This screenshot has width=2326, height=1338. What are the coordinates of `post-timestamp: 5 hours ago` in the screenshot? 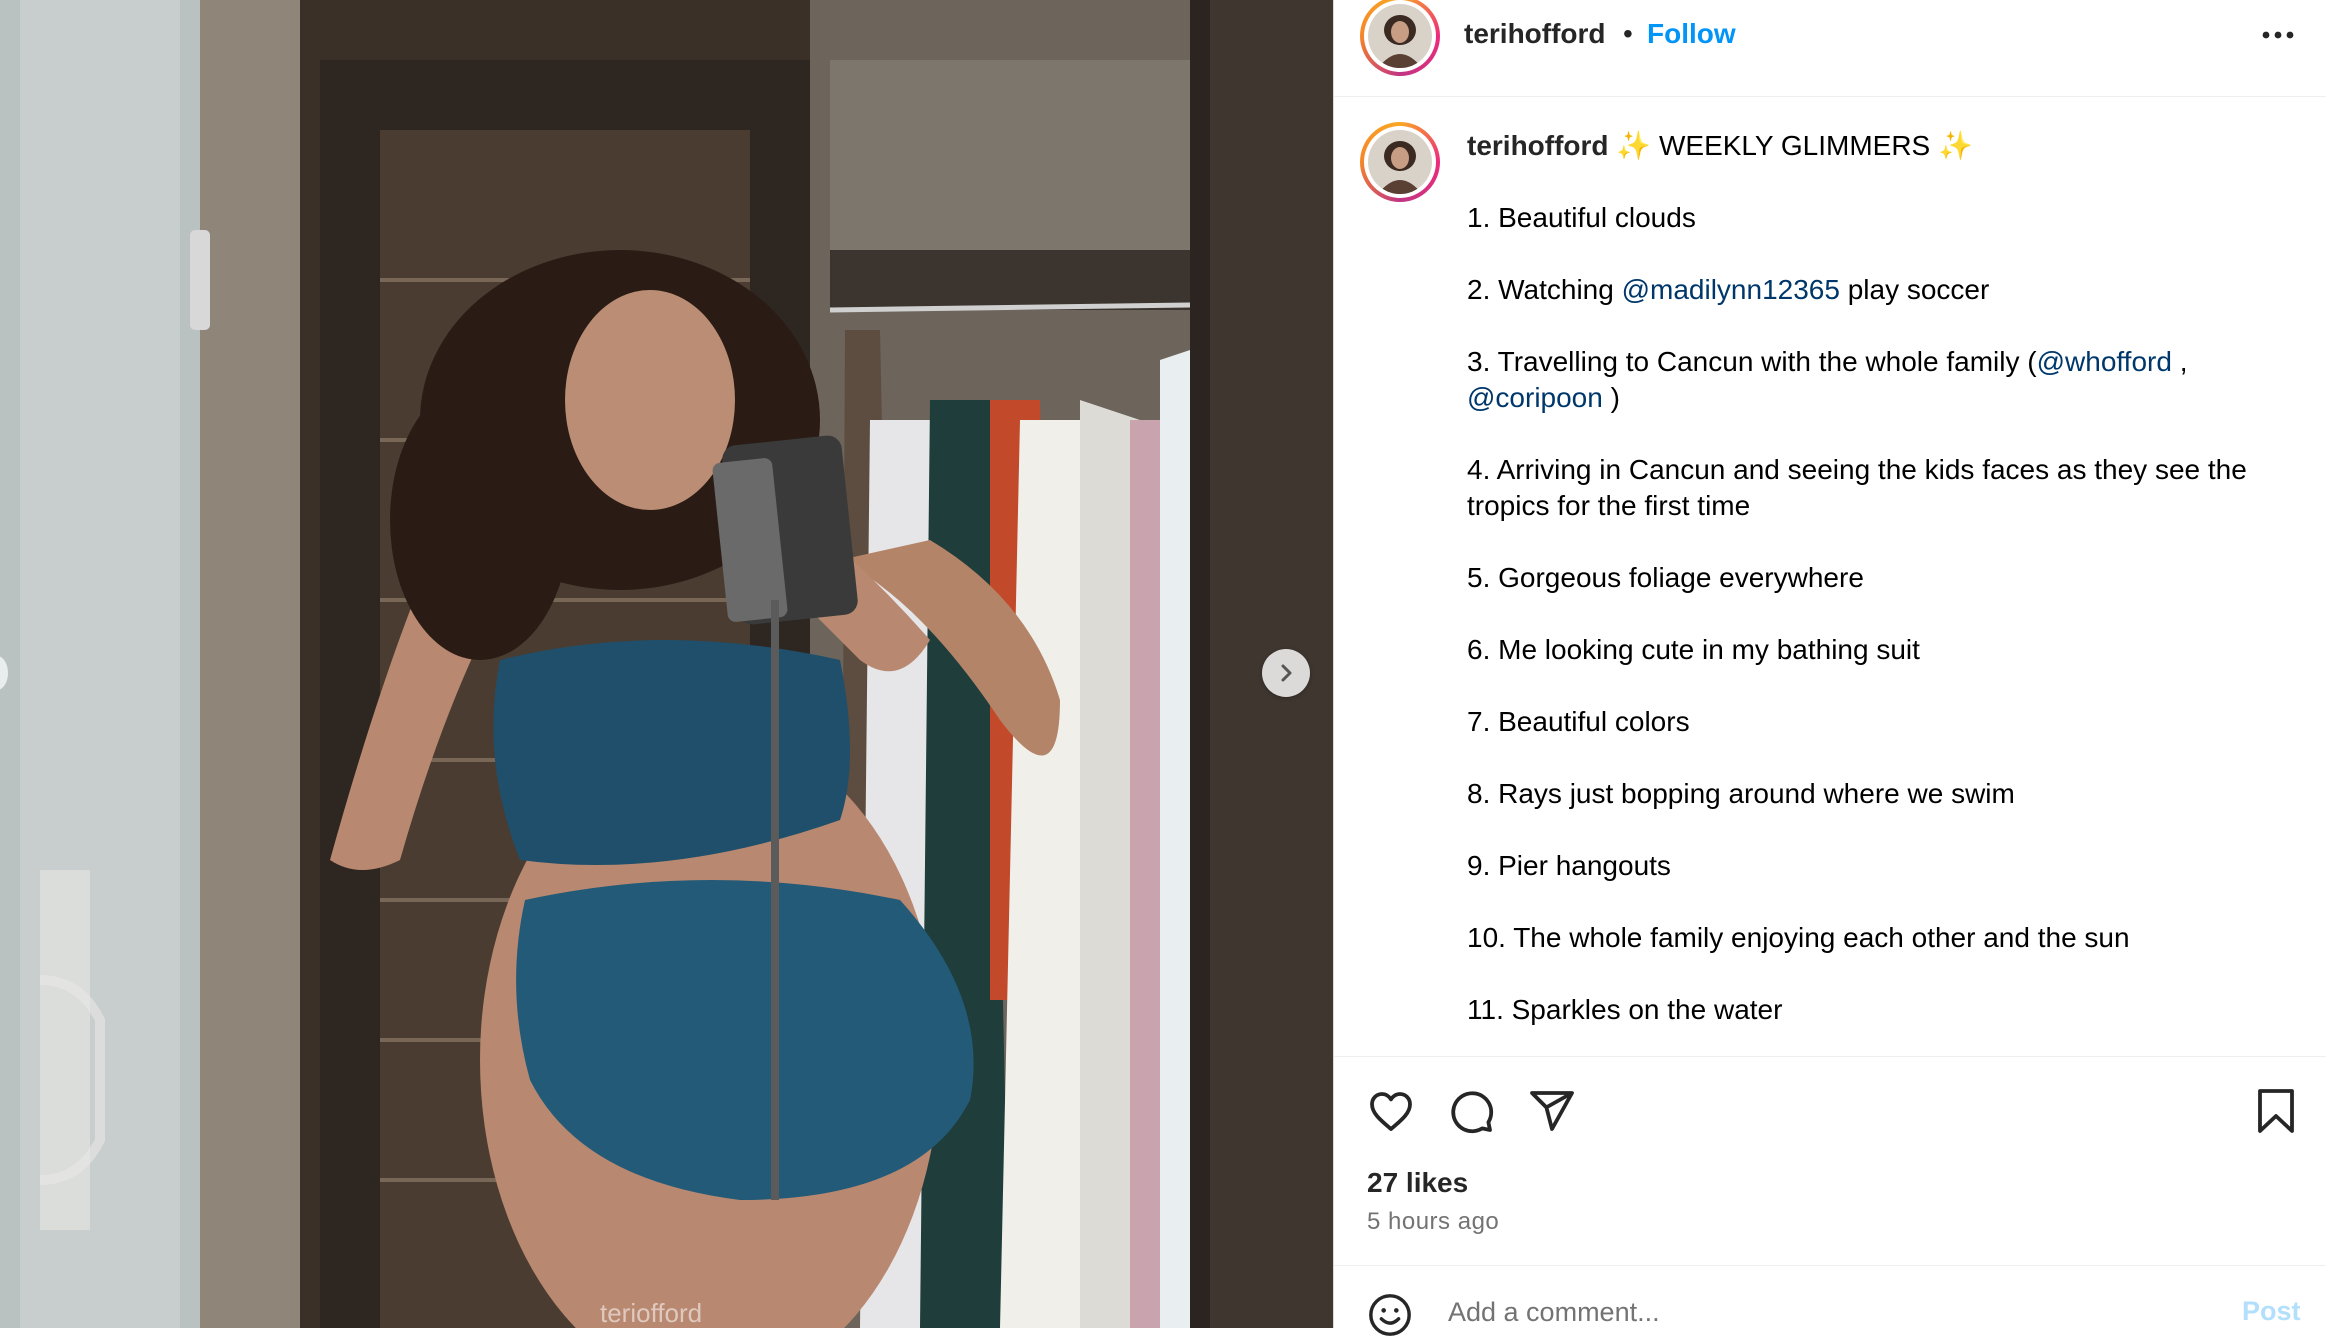 It's located at (1433, 1222).